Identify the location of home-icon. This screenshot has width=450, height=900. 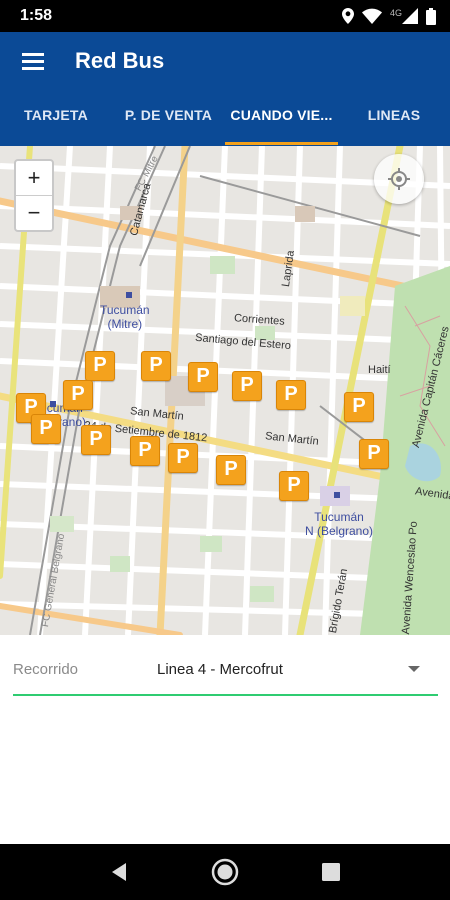
(225, 872).